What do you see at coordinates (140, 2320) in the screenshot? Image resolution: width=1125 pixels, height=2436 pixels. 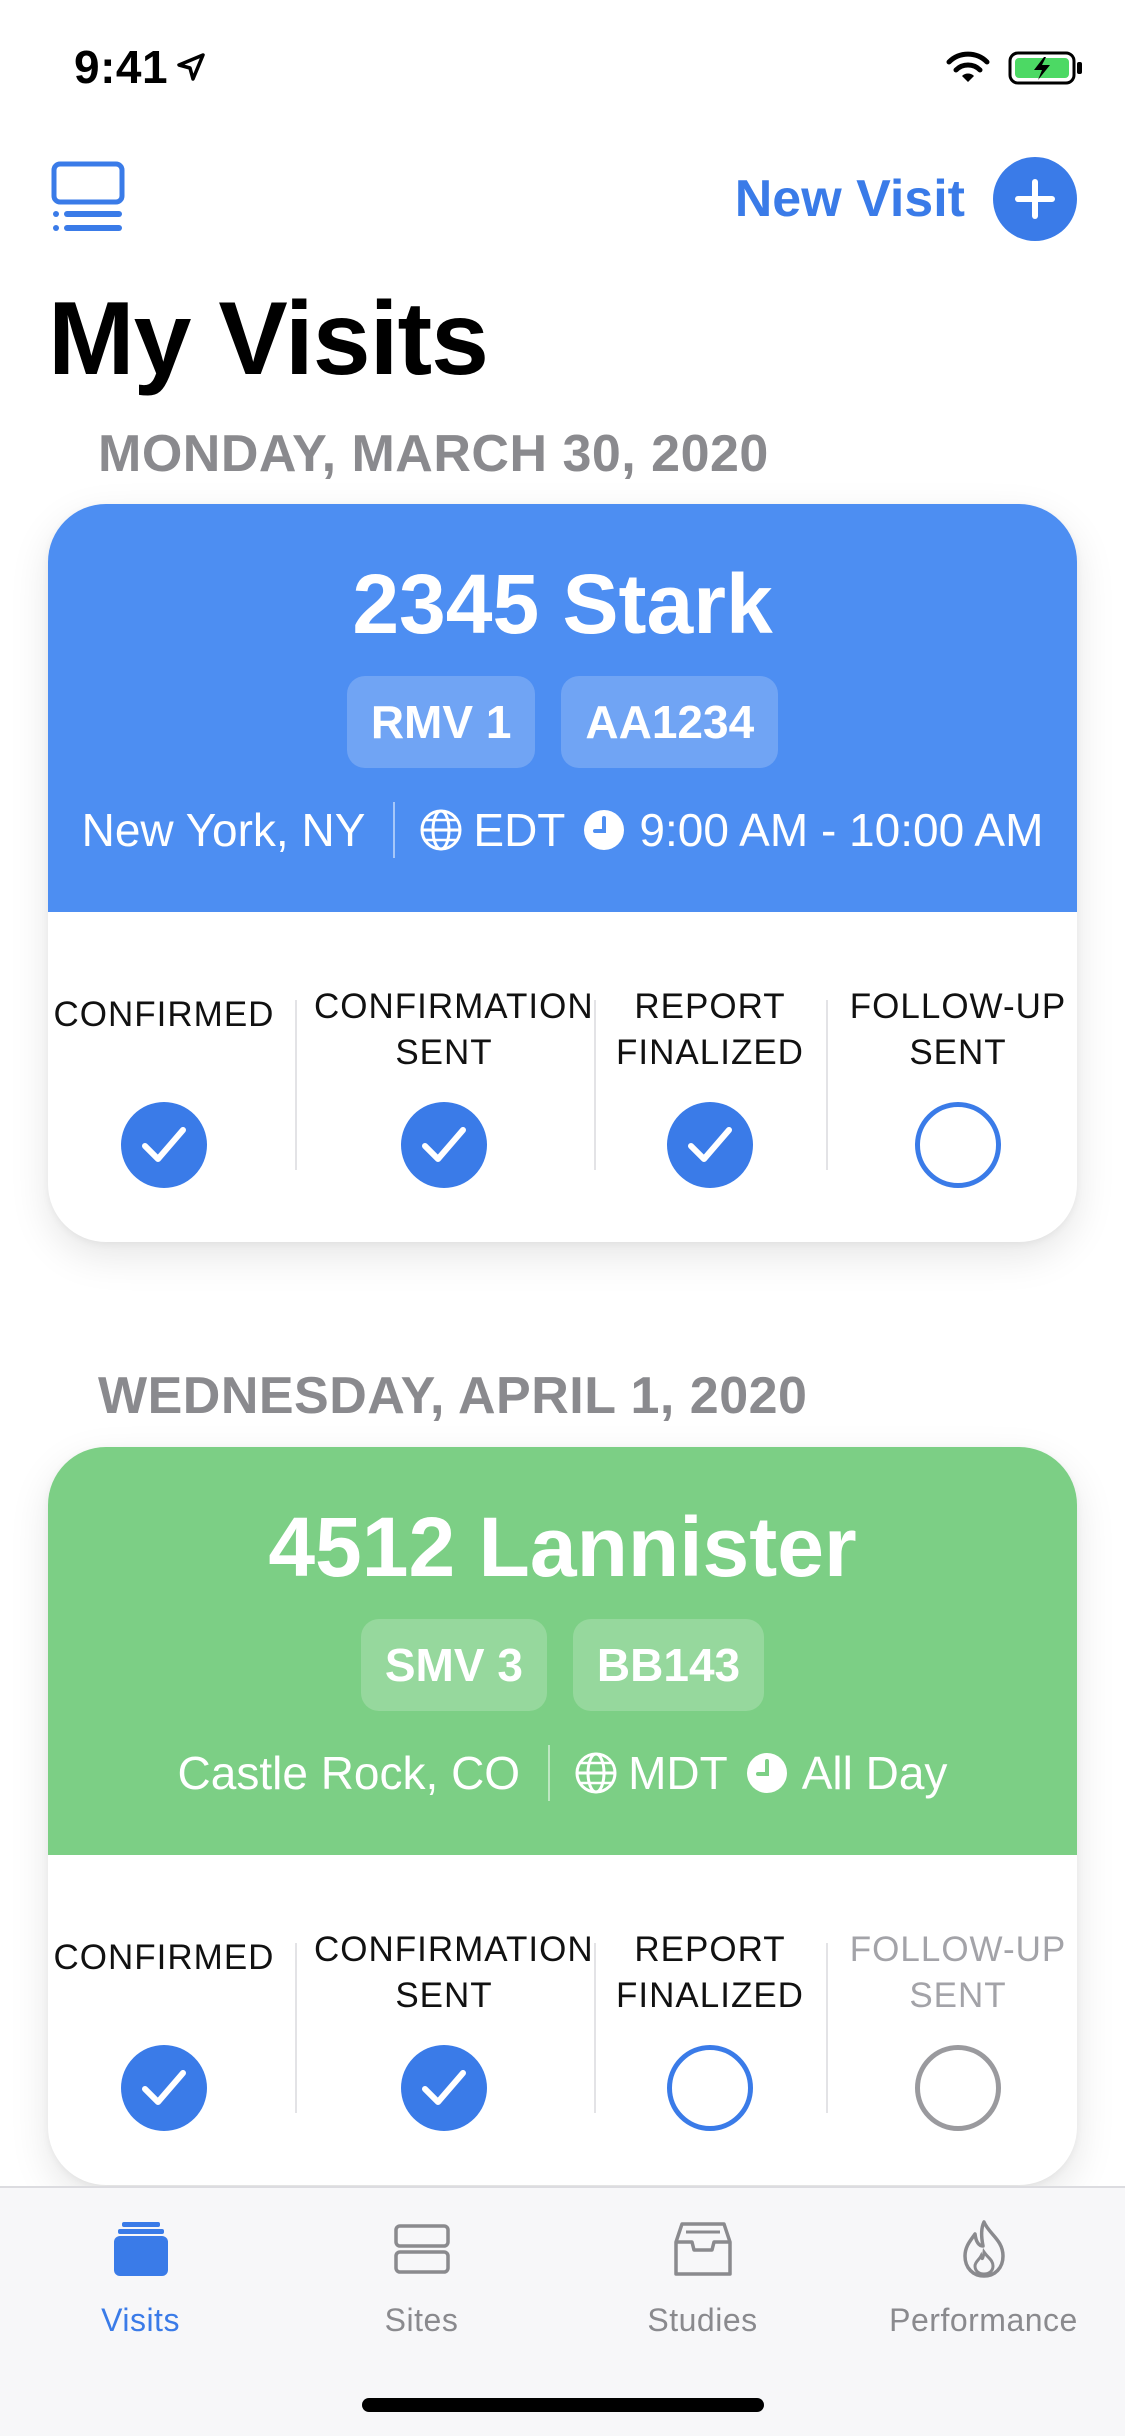 I see `tab-label: Visits` at bounding box center [140, 2320].